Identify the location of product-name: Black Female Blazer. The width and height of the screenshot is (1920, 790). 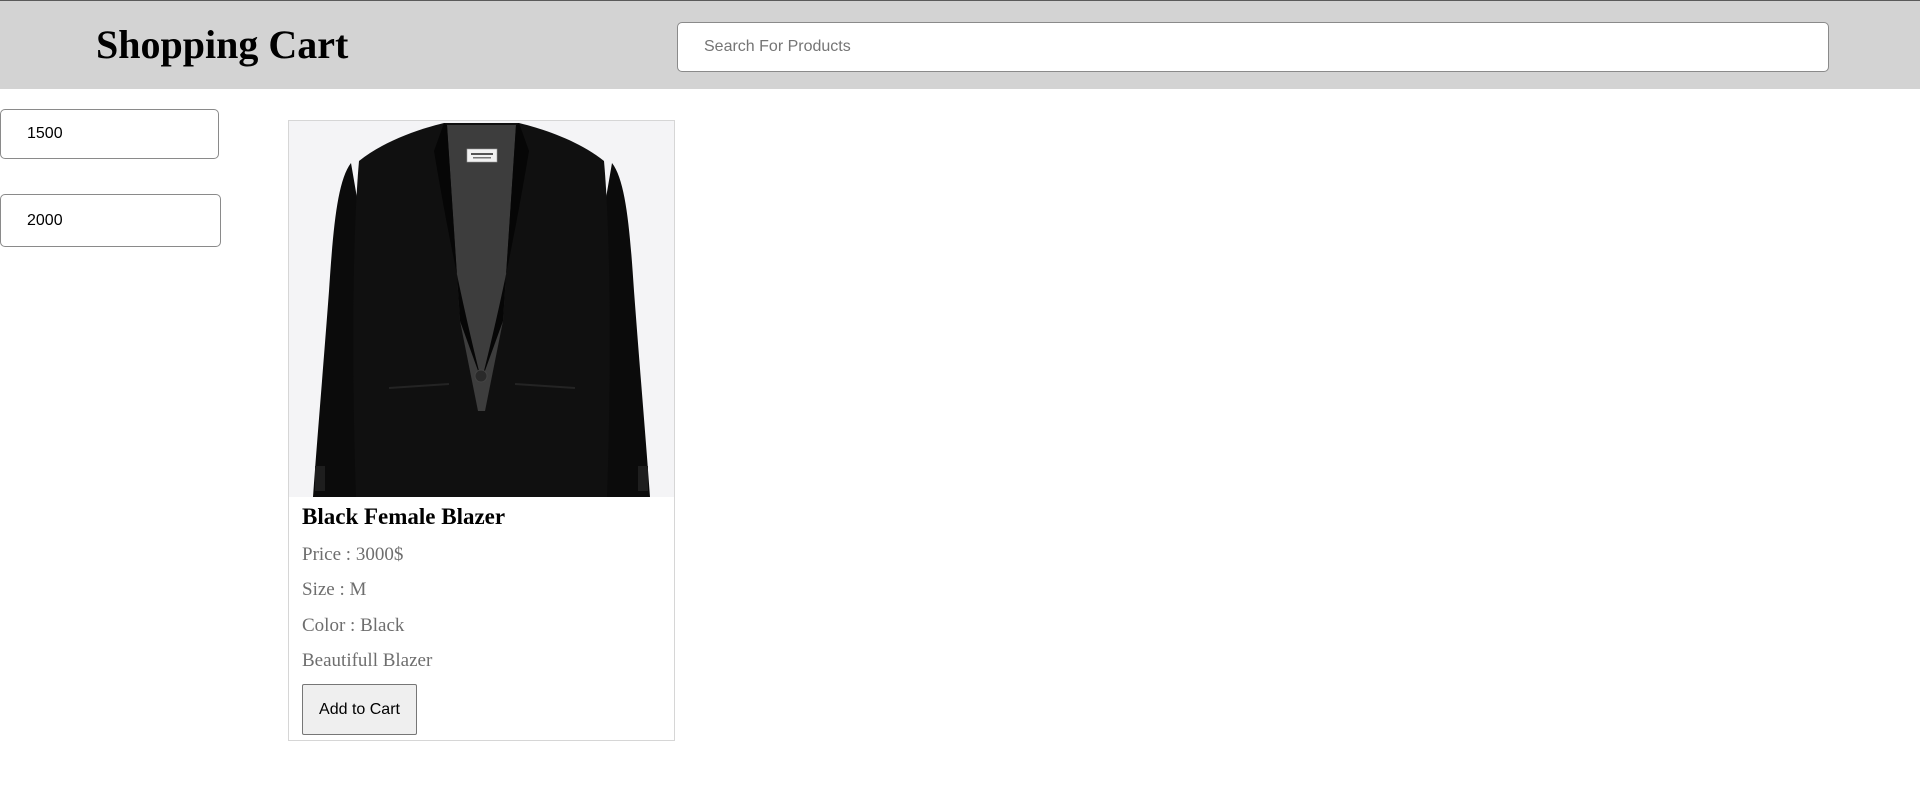
(404, 516).